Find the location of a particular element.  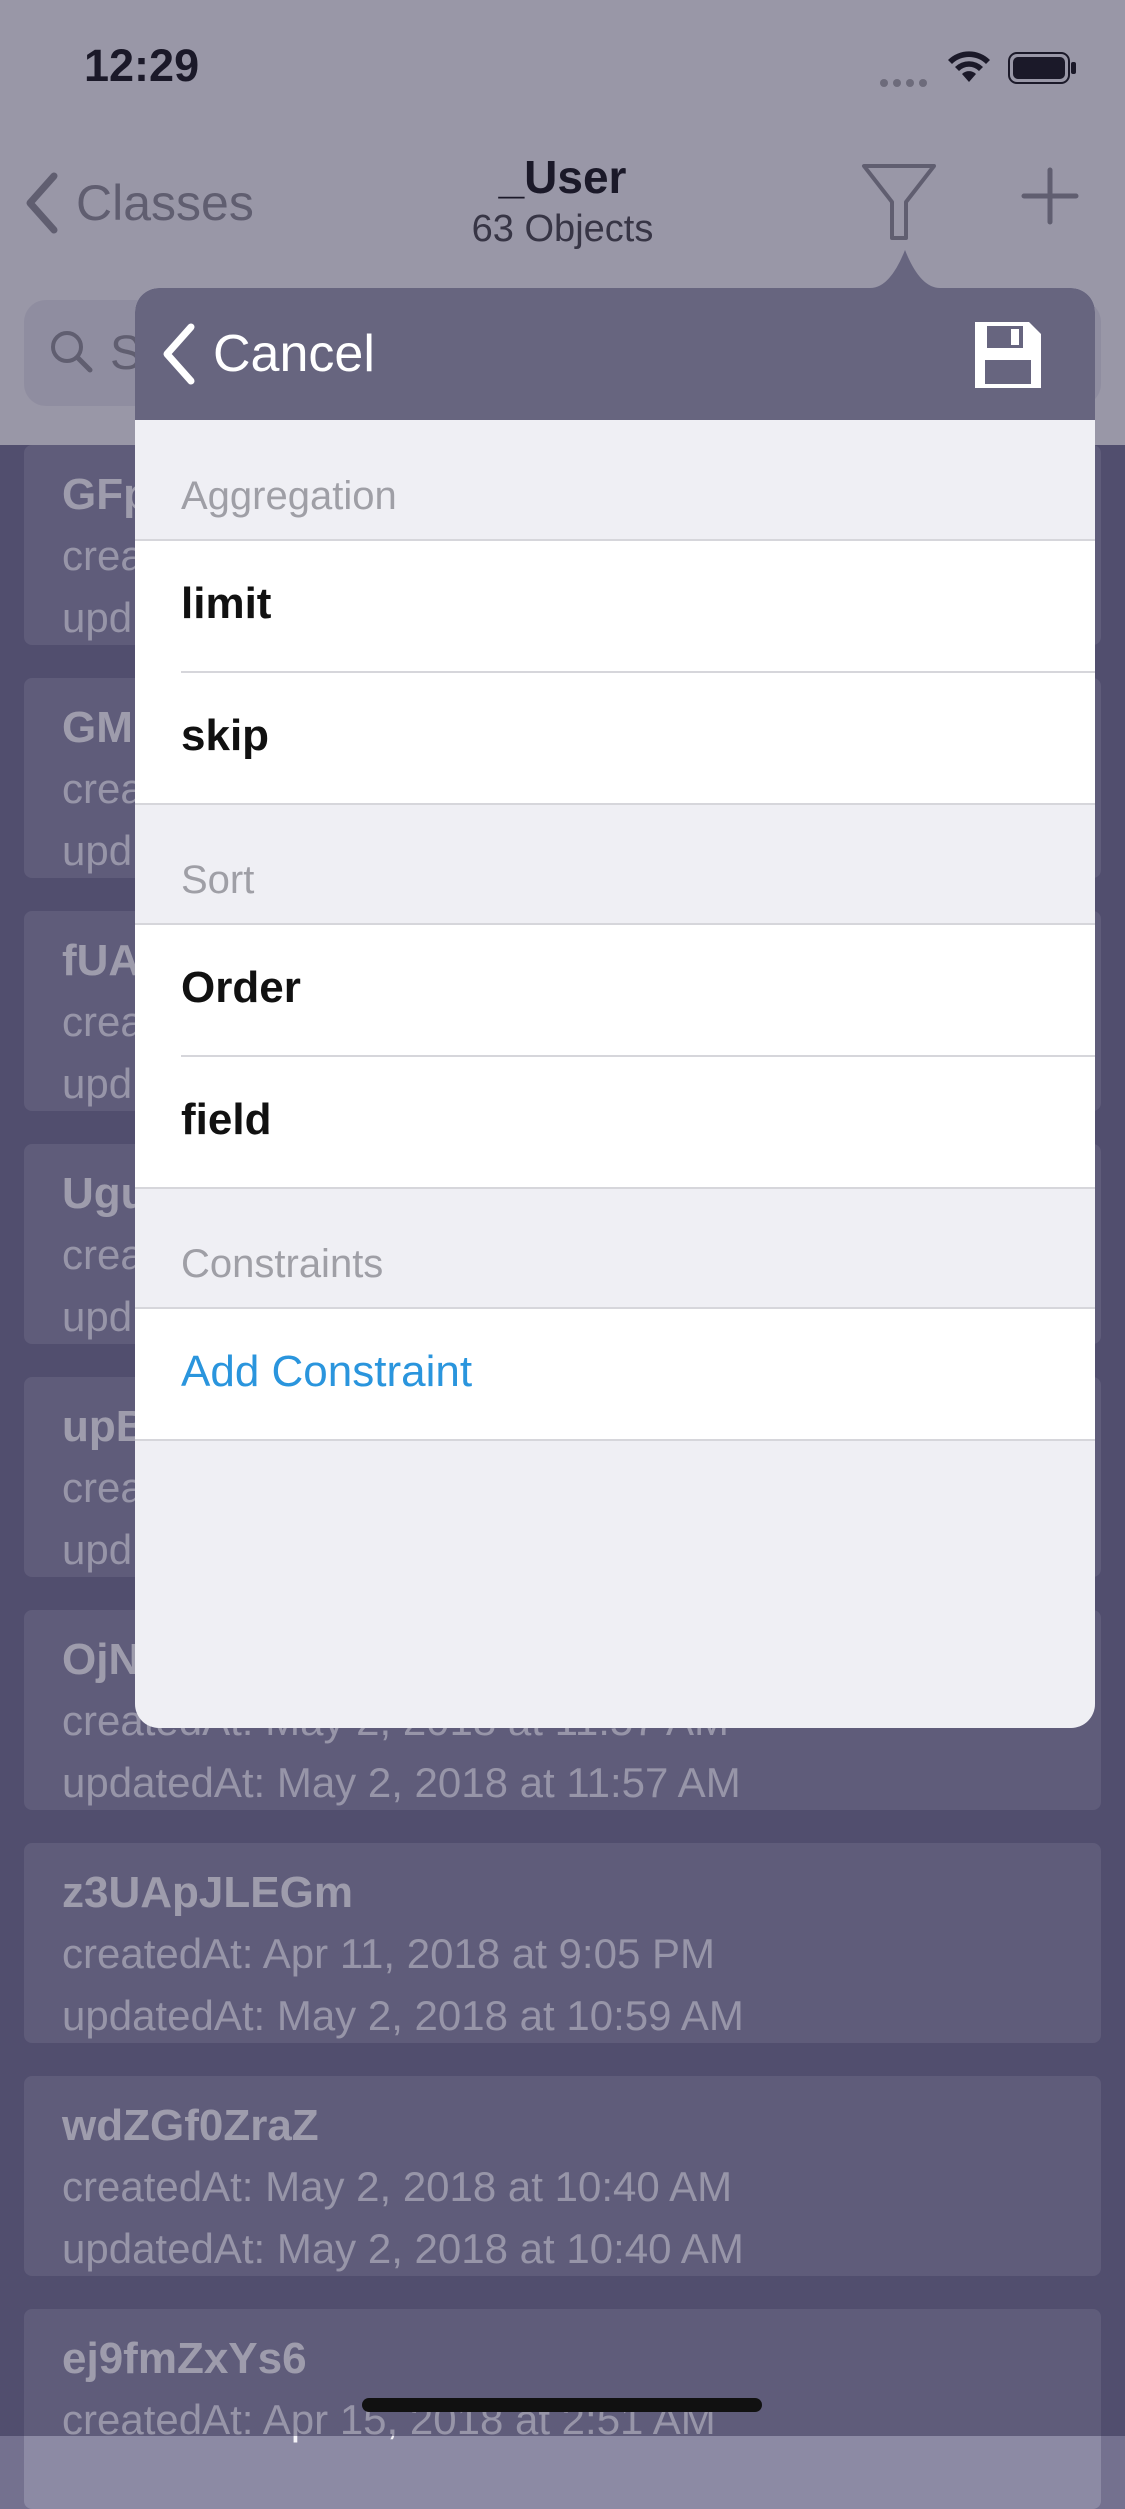

field-label: field is located at coordinates (226, 1119).